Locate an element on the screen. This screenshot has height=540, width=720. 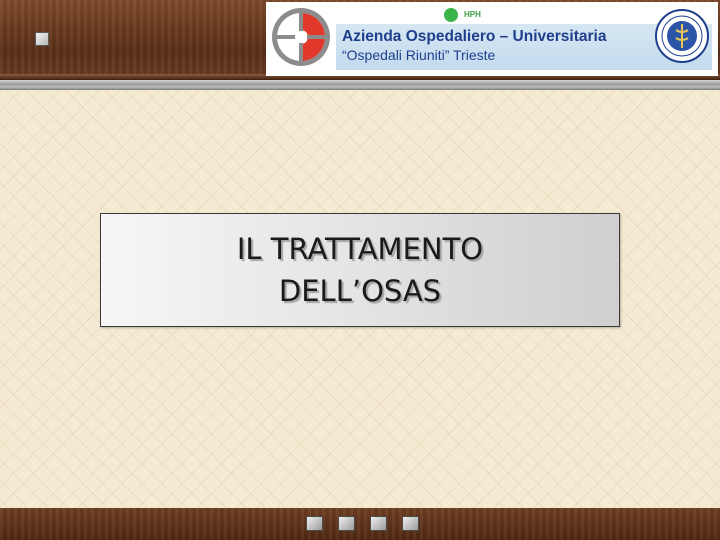
hospital-logo-icon is located at coordinates (301, 37).